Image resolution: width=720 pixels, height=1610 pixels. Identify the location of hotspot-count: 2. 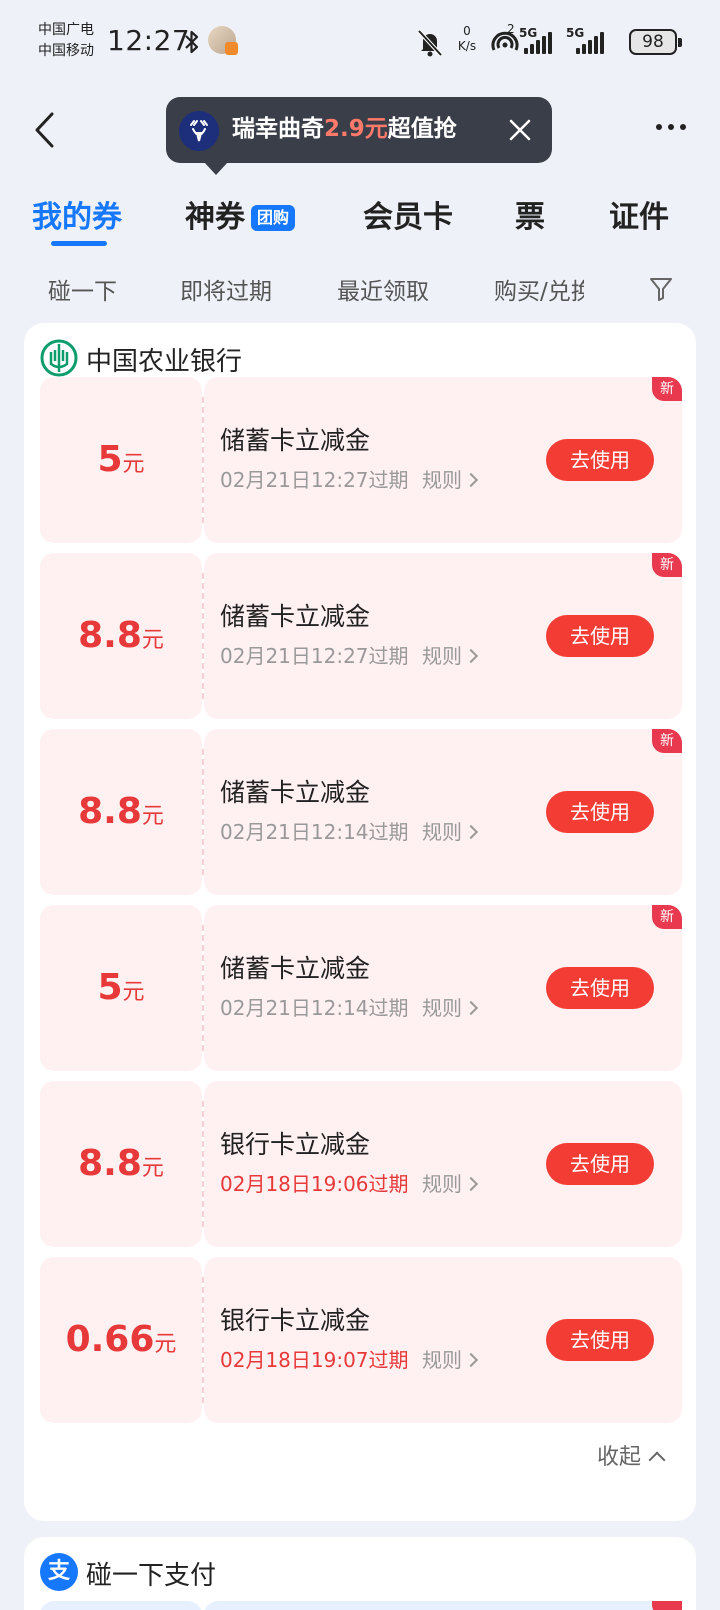
(511, 29).